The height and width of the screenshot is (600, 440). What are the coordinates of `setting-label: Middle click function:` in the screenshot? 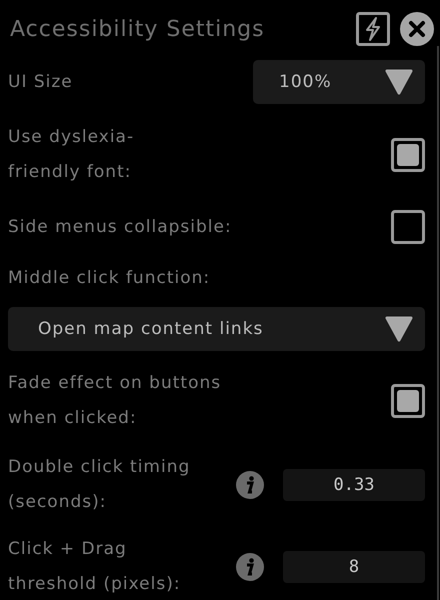 It's located at (110, 278).